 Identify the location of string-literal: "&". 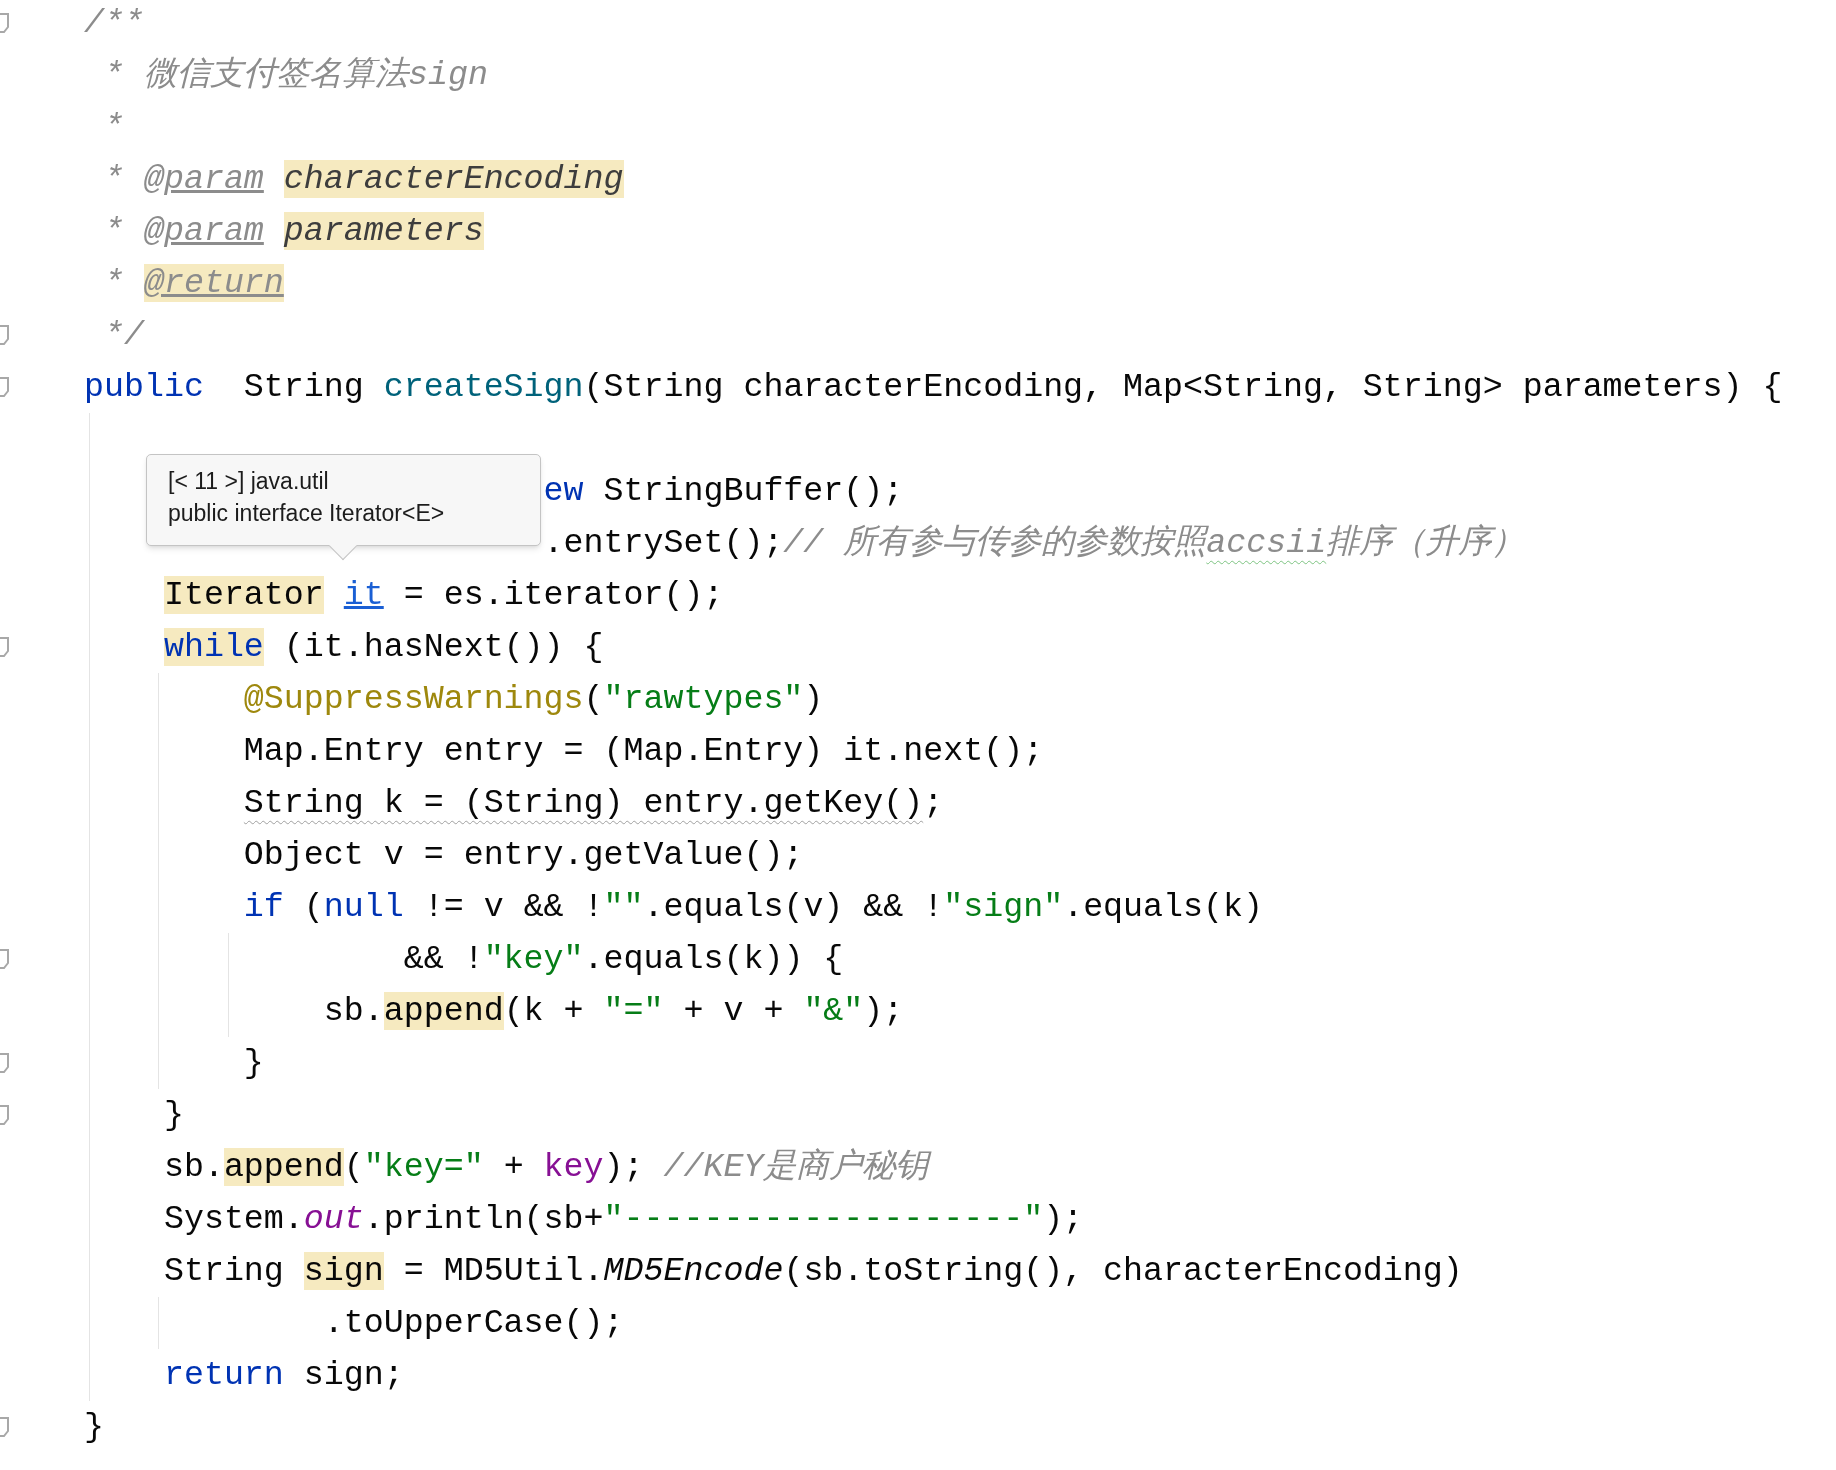
(833, 1011).